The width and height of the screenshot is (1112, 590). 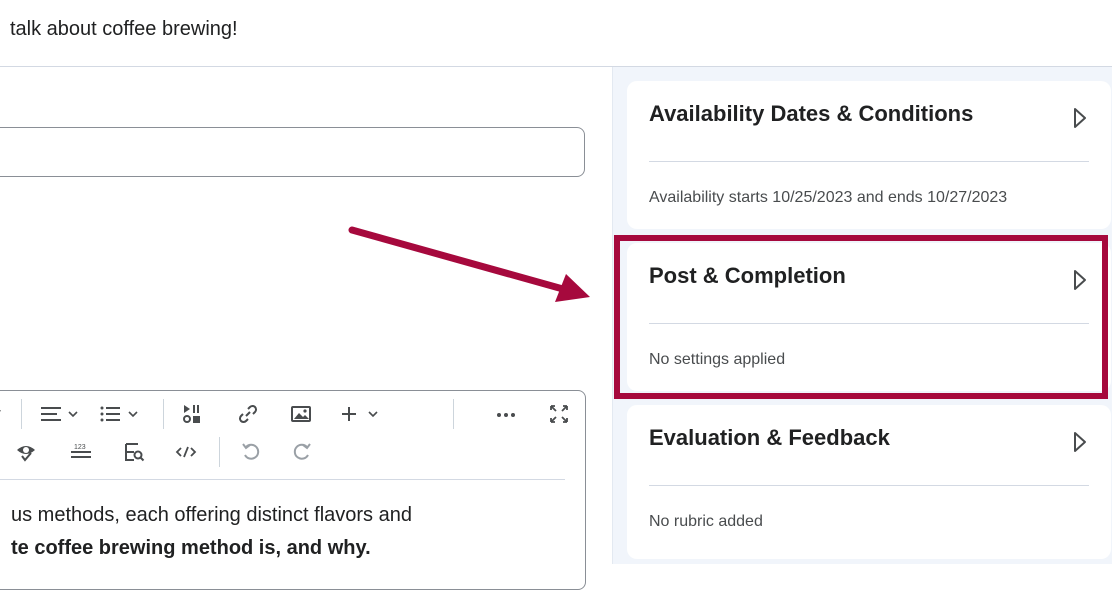 What do you see at coordinates (769, 437) in the screenshot?
I see `panel-title: Evaluation & Feedback` at bounding box center [769, 437].